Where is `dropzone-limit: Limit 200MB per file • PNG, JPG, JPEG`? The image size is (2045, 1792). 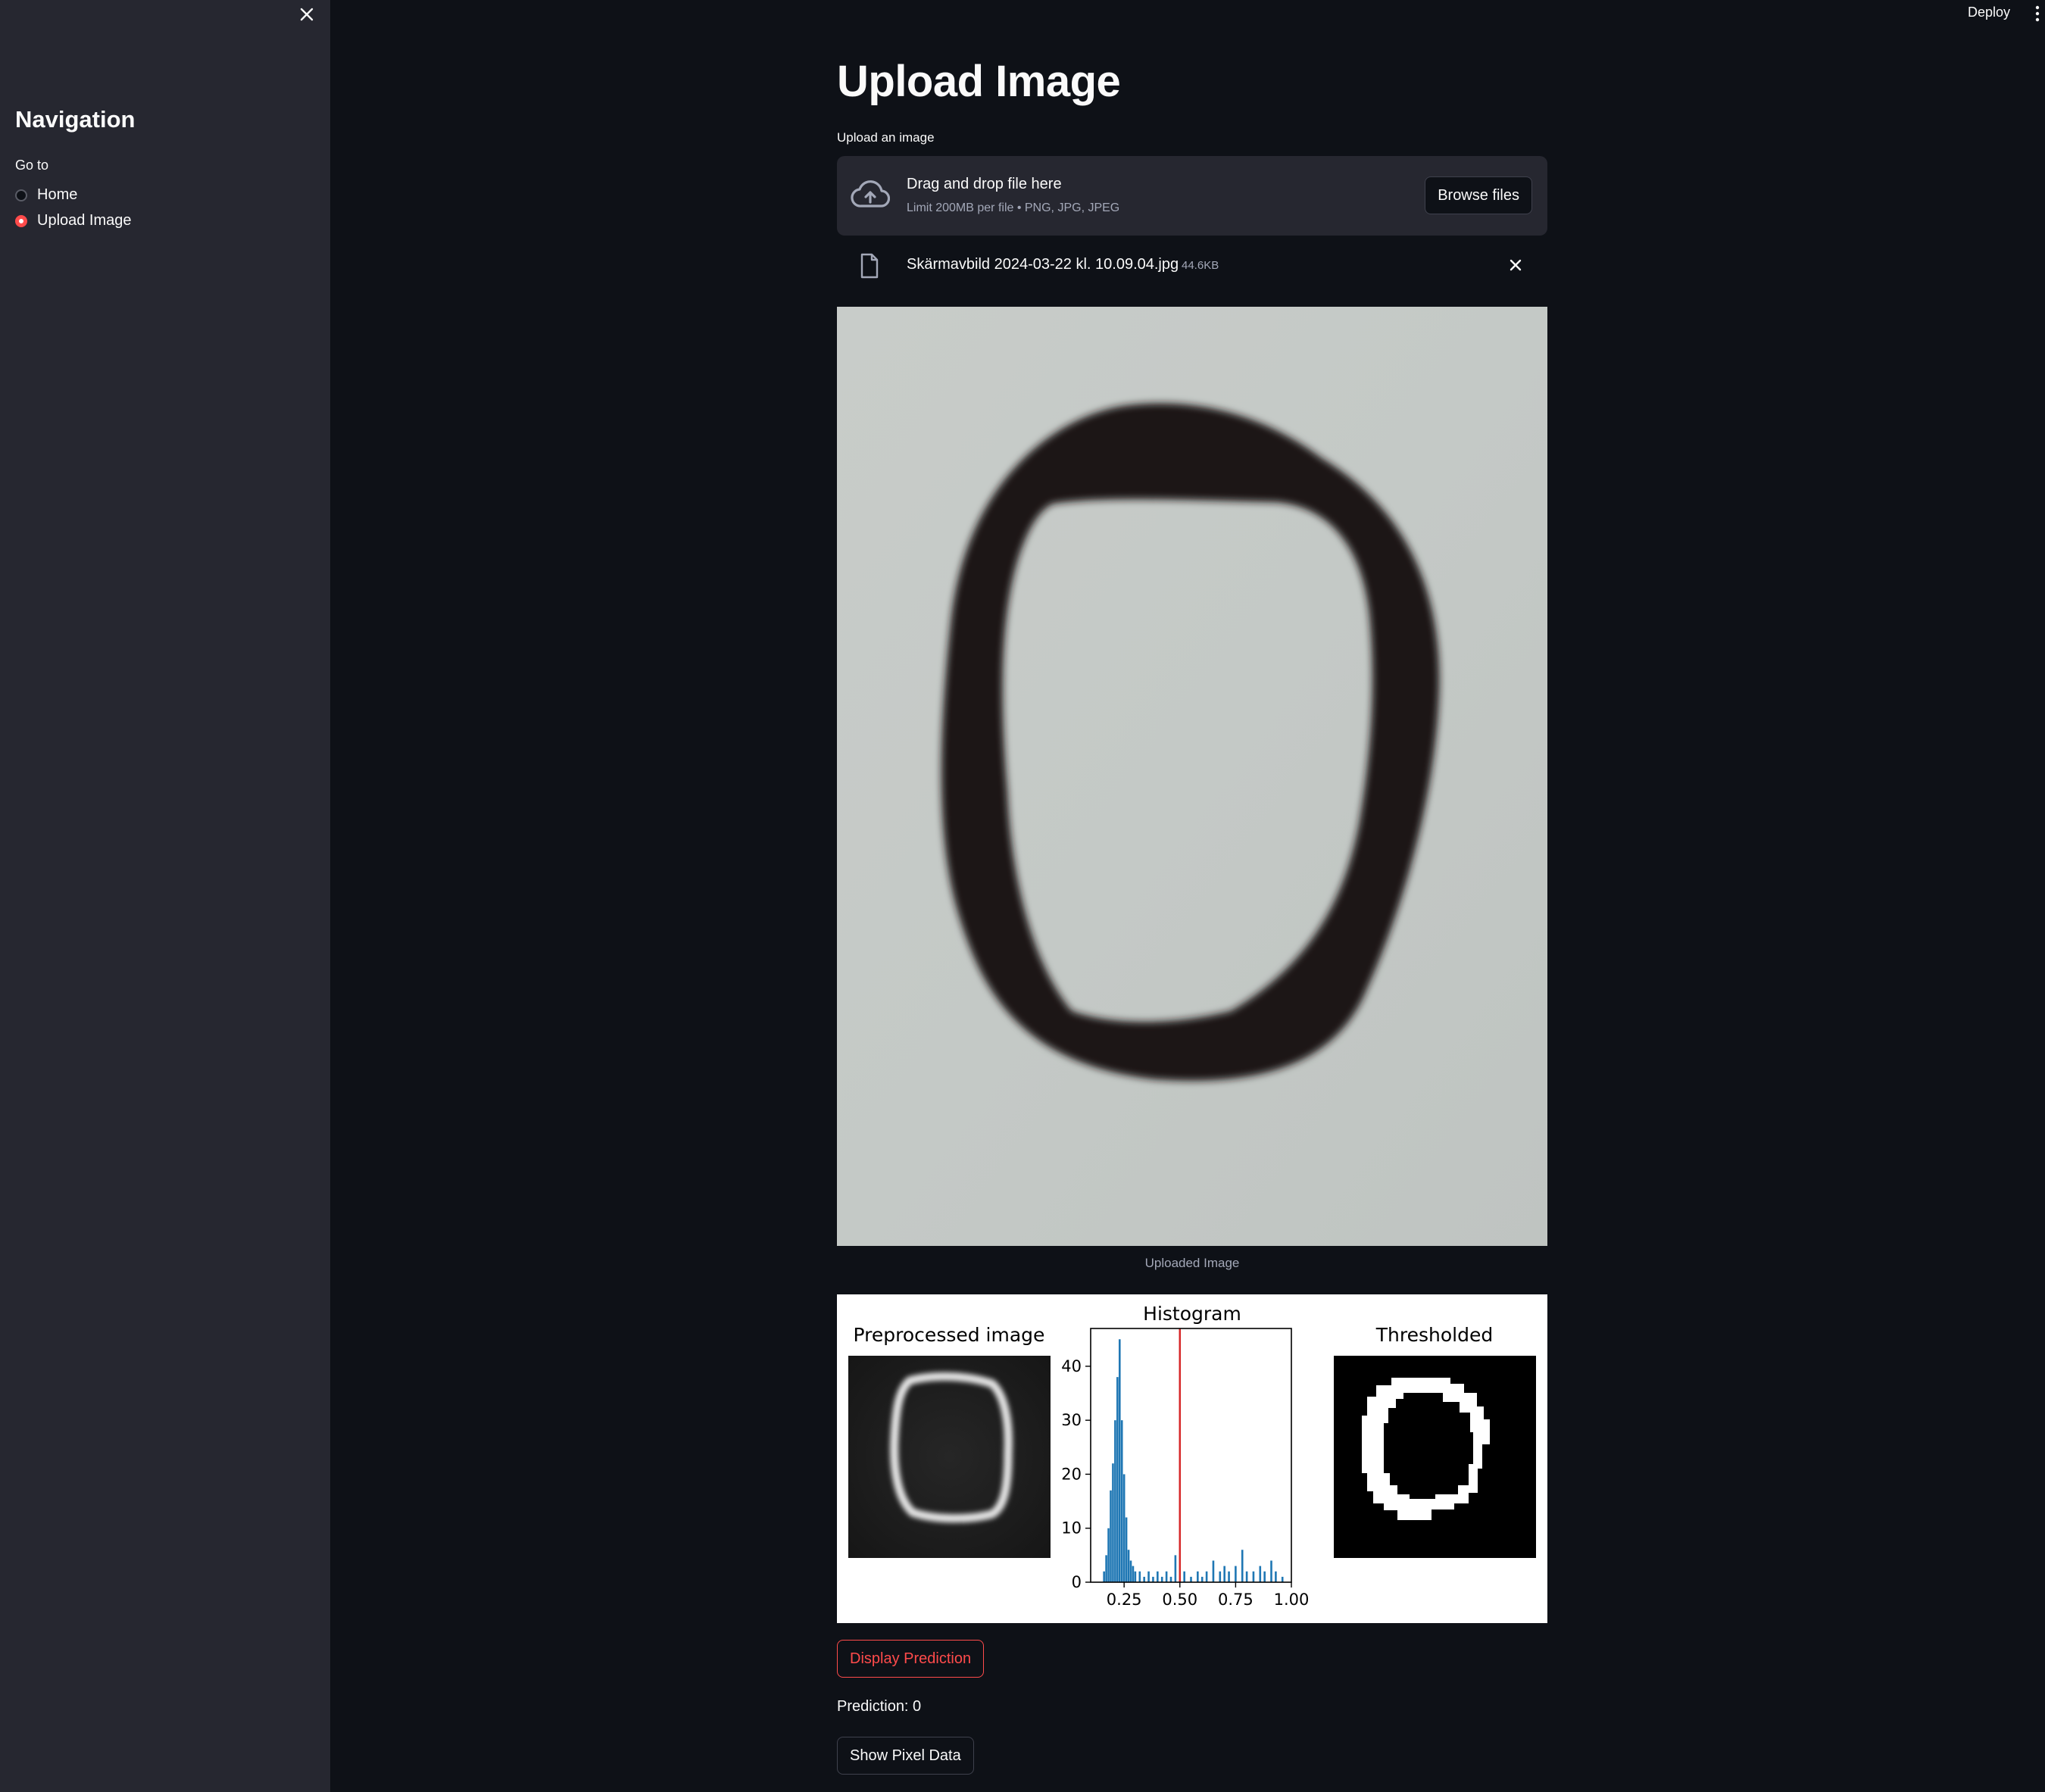
dropzone-limit: Limit 200MB per file • PNG, JPG, JPEG is located at coordinates (1014, 207).